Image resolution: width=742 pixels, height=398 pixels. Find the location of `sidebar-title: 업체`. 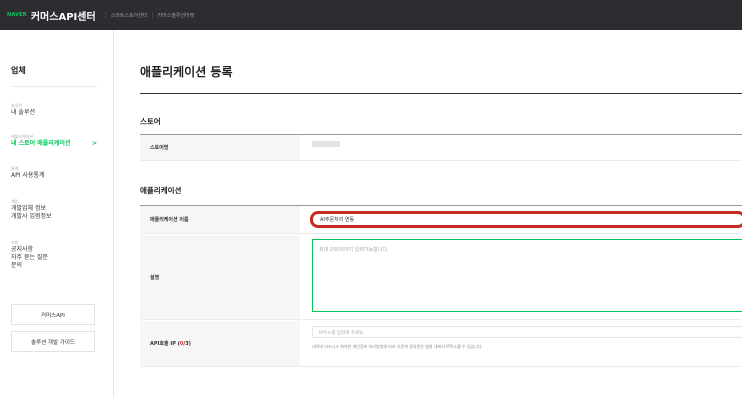

sidebar-title: 업체 is located at coordinates (18, 70).